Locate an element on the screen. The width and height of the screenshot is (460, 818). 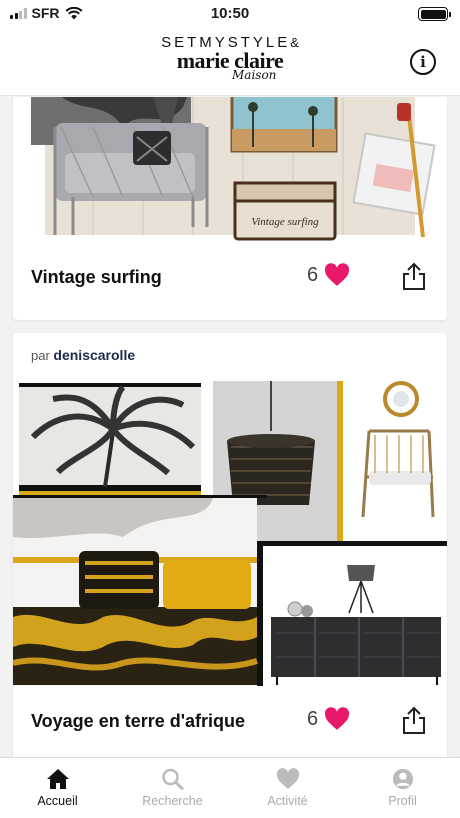
author-link: deniscarolle is located at coordinates (94, 355).